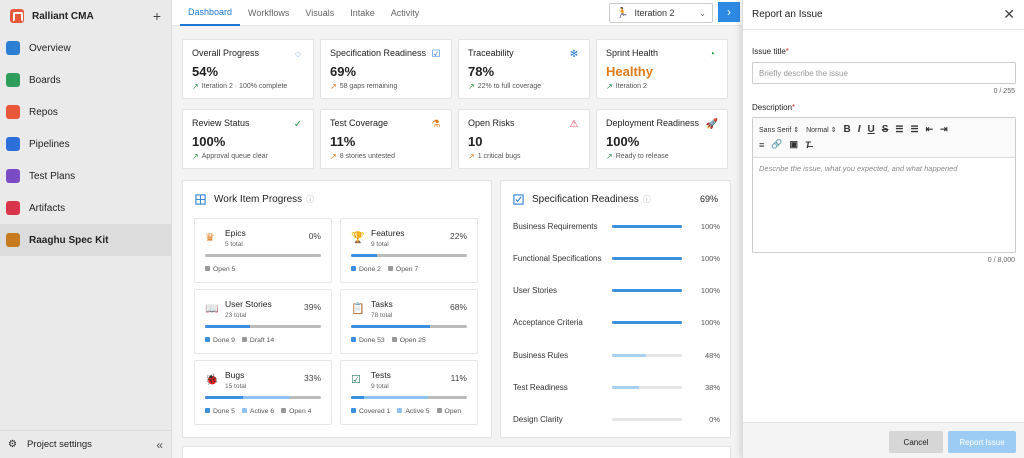 Image resolution: width=1024 pixels, height=458 pixels. What do you see at coordinates (224, 411) in the screenshot?
I see `legend-label: Done 5` at bounding box center [224, 411].